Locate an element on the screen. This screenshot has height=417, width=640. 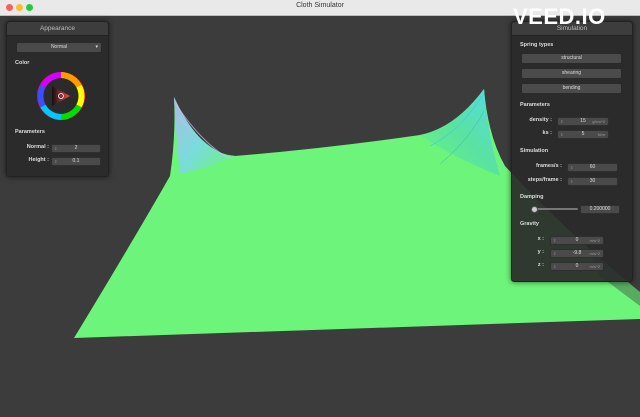
spring-types-label: Spring types is located at coordinates (537, 45).